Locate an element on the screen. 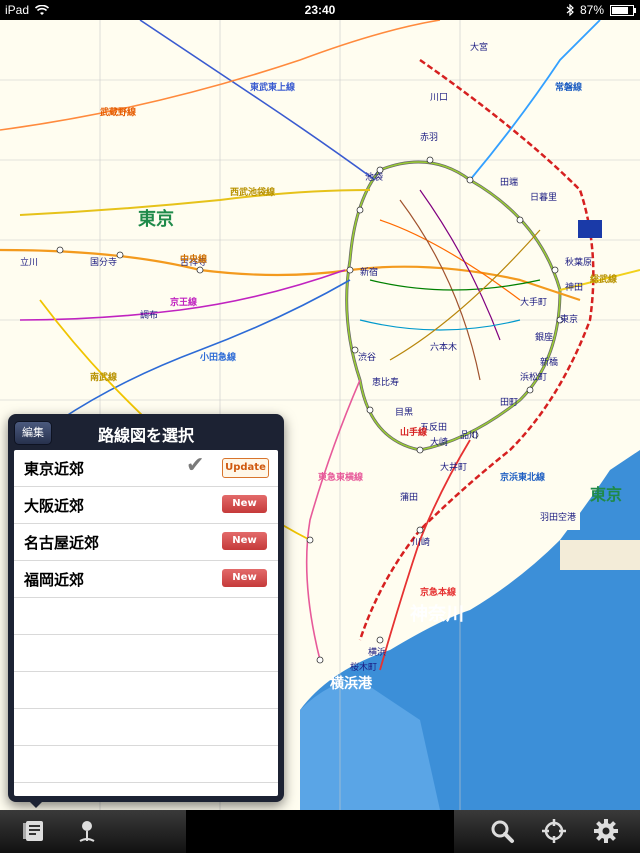 The image size is (640, 853). toolbar-left is located at coordinates (93, 831).